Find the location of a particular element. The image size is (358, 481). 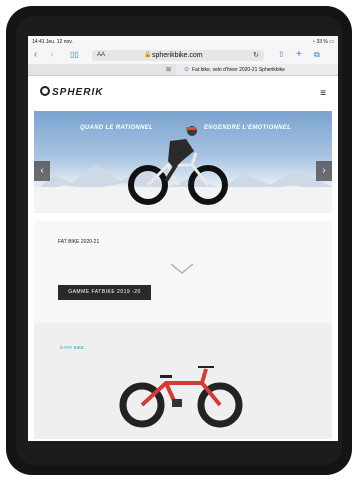

browser-toolbar: ‹ › ▯▯ AA 🔒 spherikbike.com ↻ ⇧ + ⧉ is located at coordinates (183, 55).